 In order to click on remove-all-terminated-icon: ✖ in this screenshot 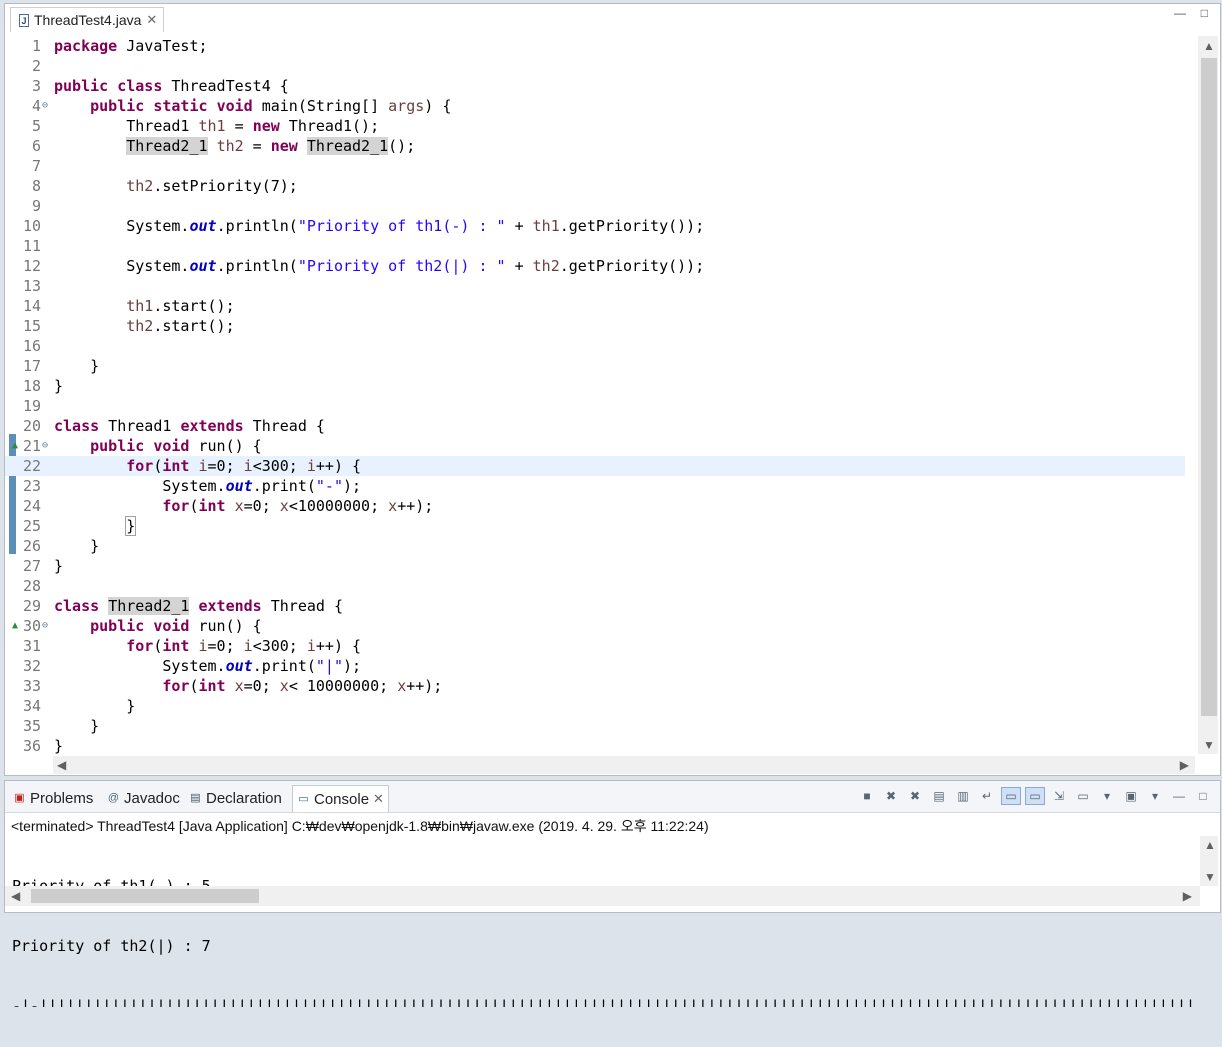, I will do `click(915, 796)`.